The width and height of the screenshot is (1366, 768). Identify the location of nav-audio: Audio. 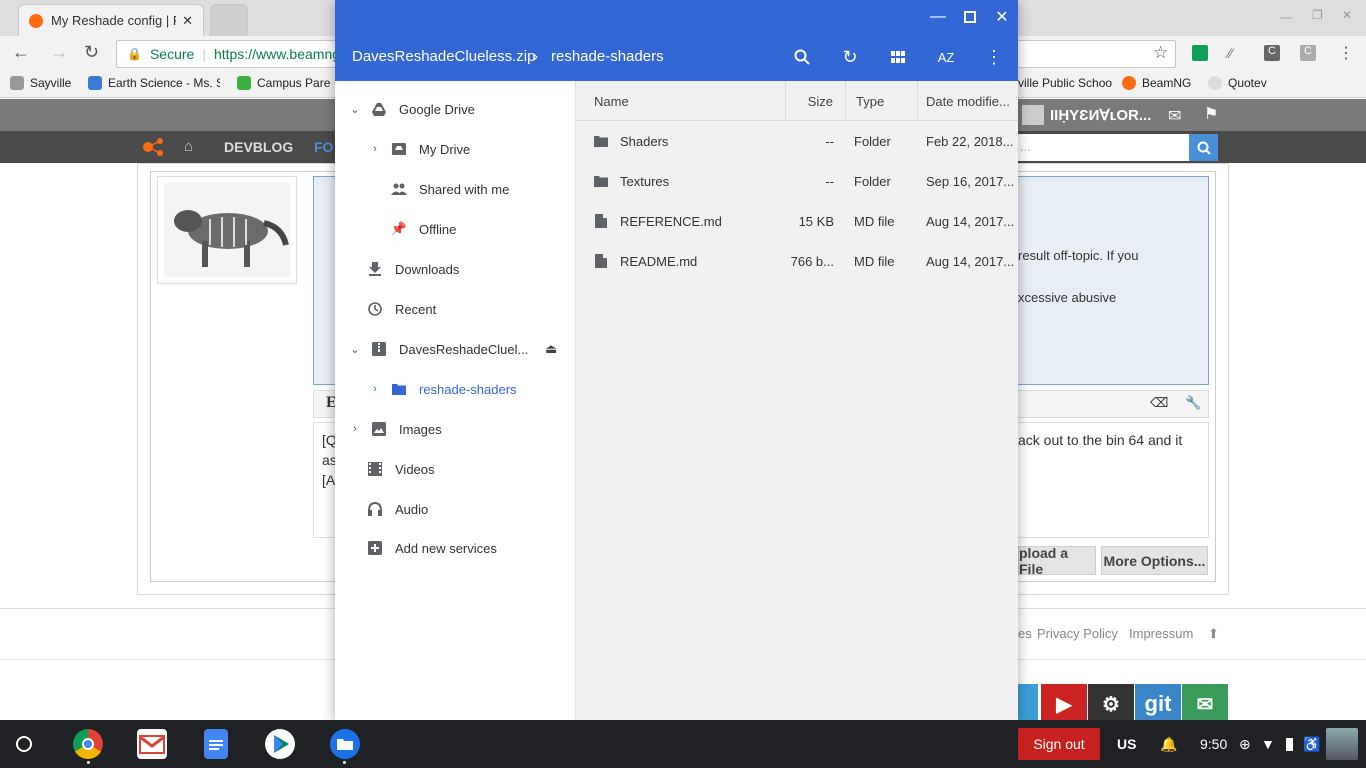
(455, 509).